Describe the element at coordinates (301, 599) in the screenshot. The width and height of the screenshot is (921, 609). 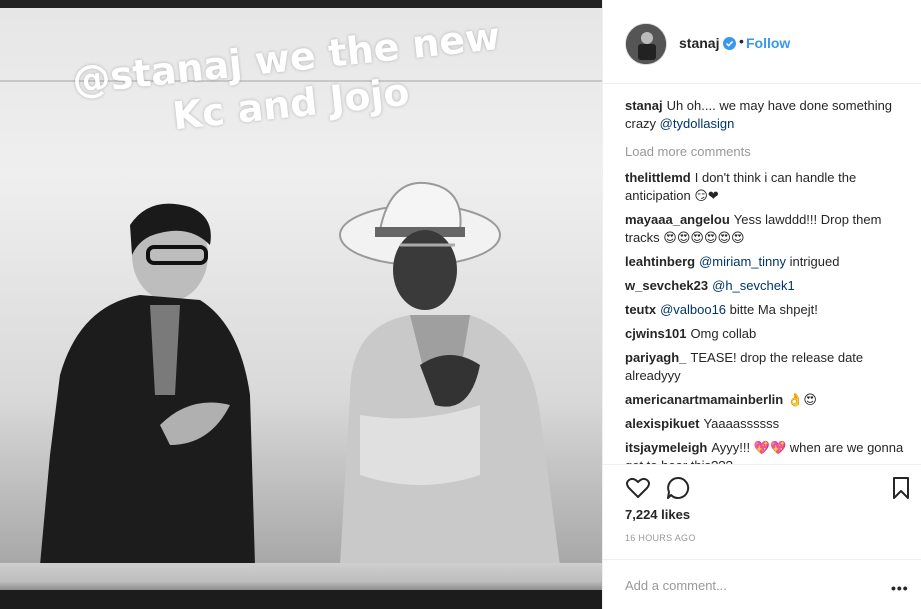
I see `photo-bottom-bar` at that location.